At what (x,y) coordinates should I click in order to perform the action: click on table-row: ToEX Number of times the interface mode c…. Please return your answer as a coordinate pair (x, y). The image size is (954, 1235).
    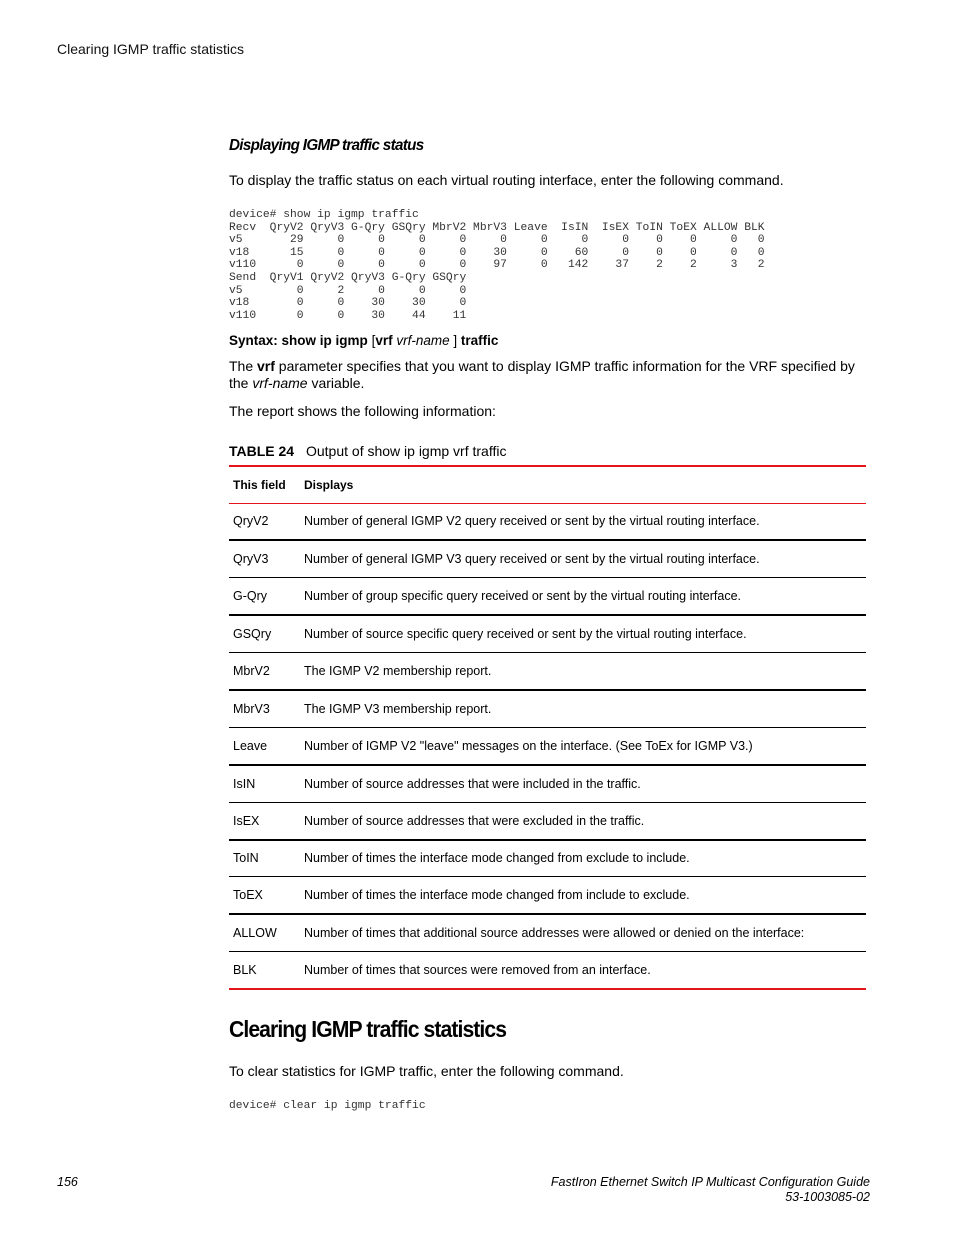
    Looking at the image, I should click on (547, 896).